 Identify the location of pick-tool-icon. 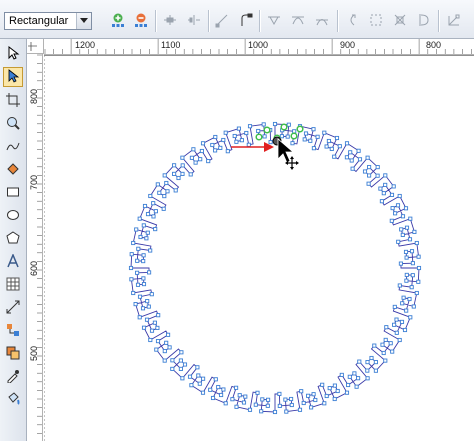
(13, 54).